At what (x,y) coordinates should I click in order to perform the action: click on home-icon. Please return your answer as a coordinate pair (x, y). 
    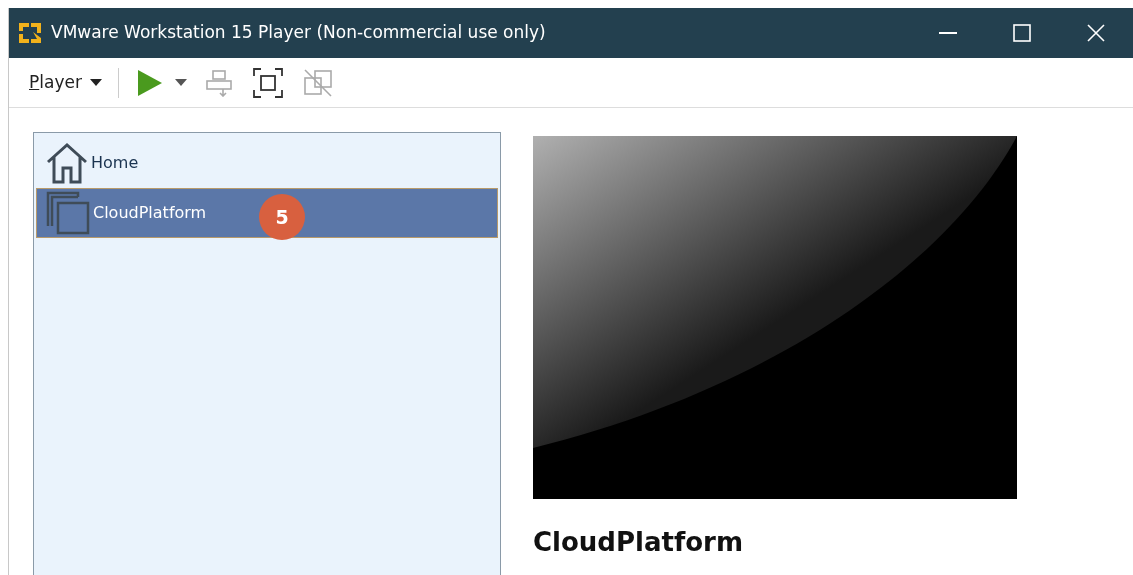
    Looking at the image, I should click on (67, 163).